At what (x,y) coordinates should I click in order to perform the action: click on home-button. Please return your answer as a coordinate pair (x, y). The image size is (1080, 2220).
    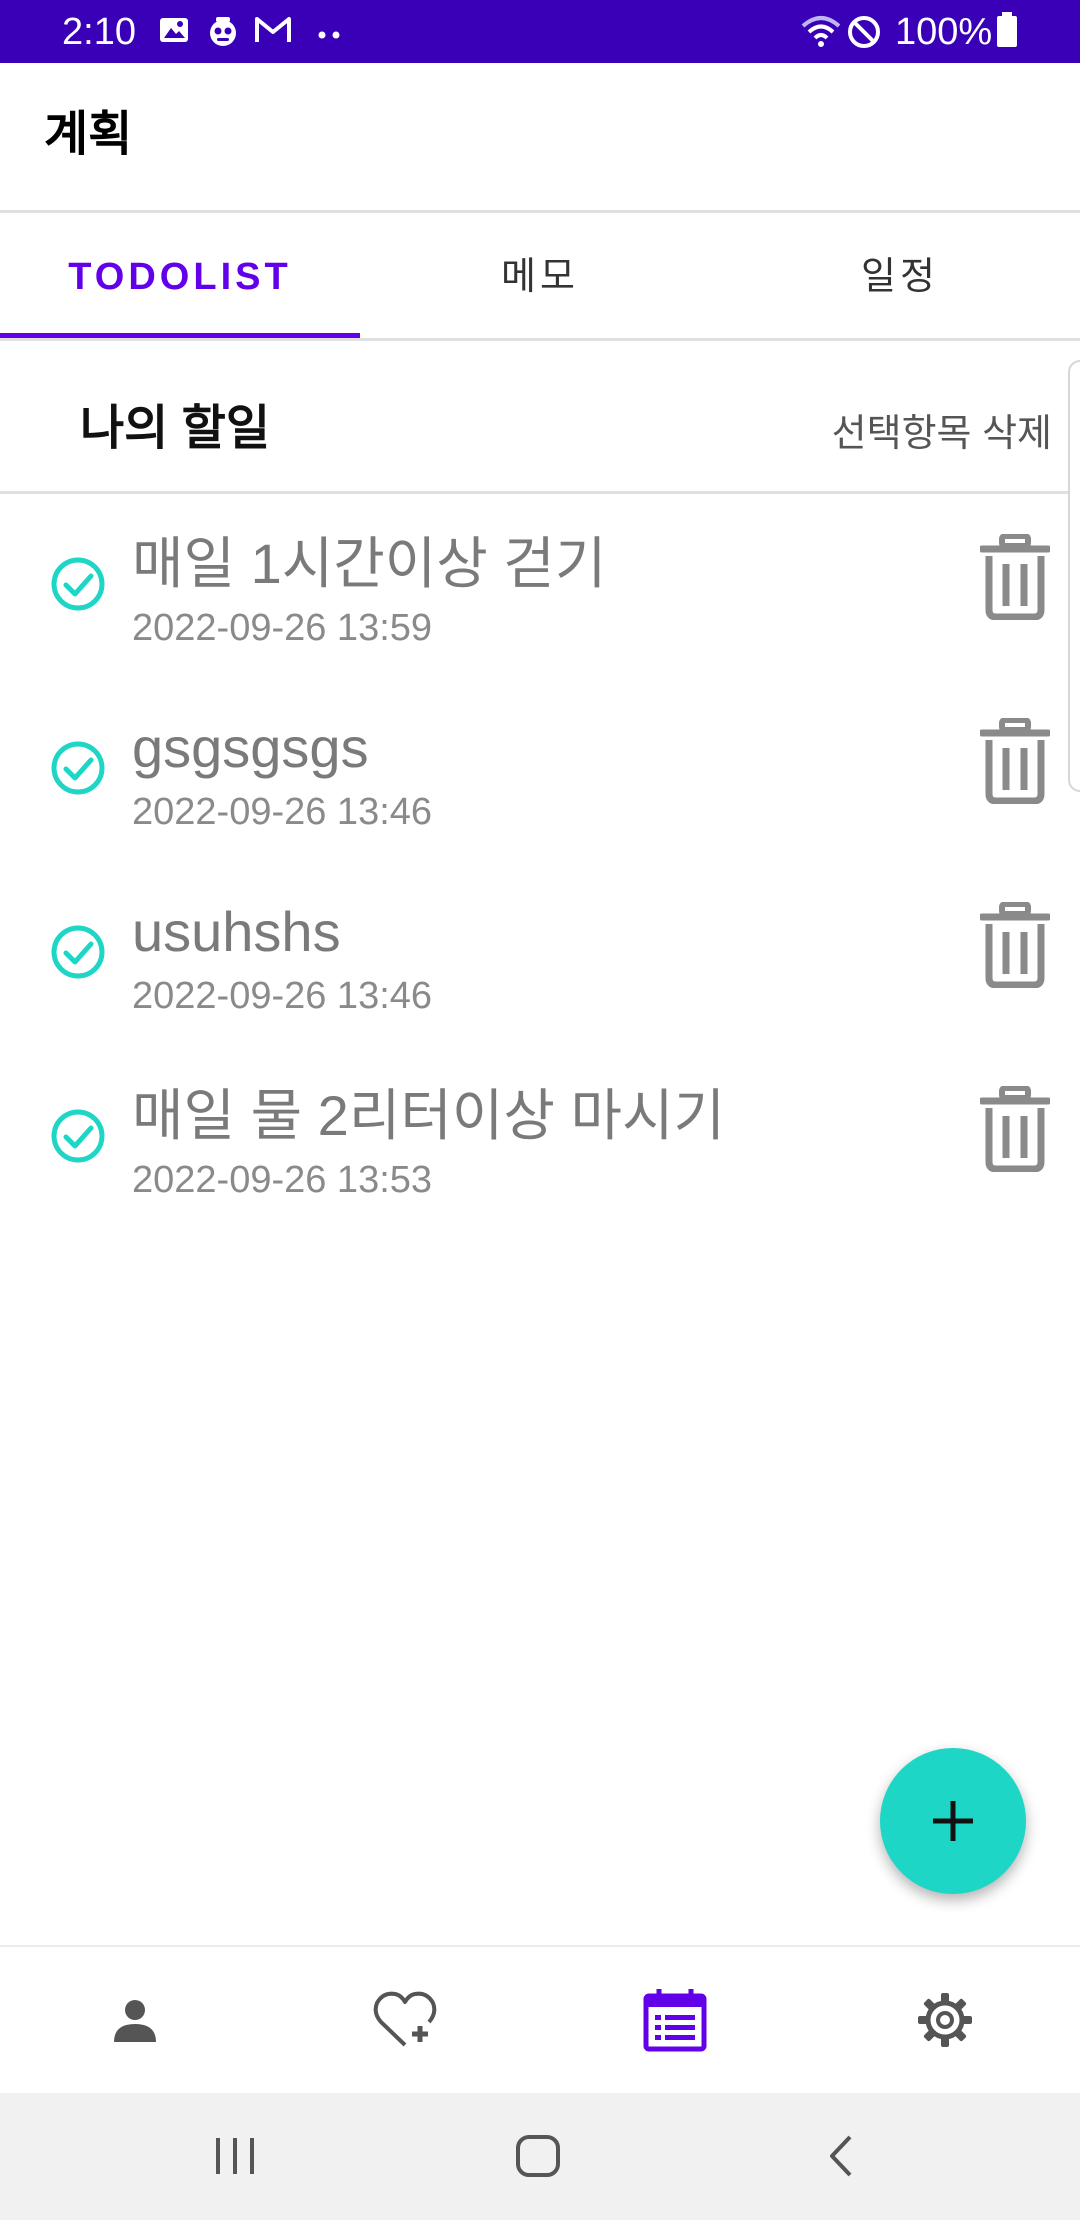
    Looking at the image, I should click on (538, 2158).